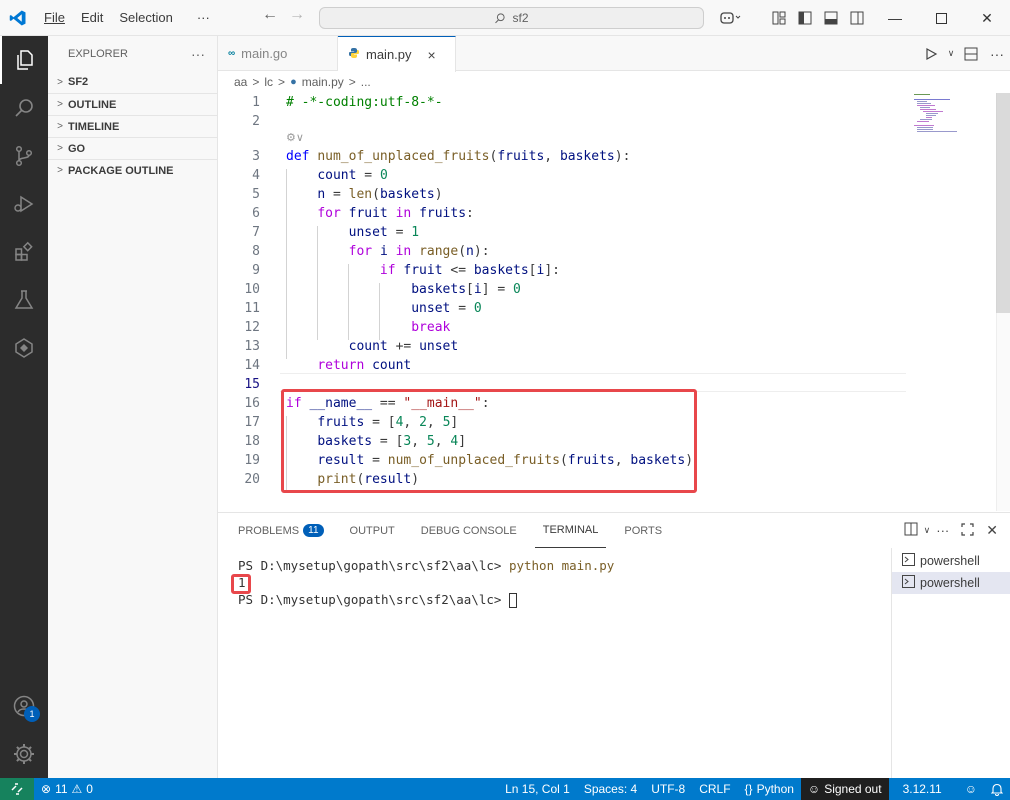  I want to click on section-timeline: > TIMELINE, so click(132, 126).